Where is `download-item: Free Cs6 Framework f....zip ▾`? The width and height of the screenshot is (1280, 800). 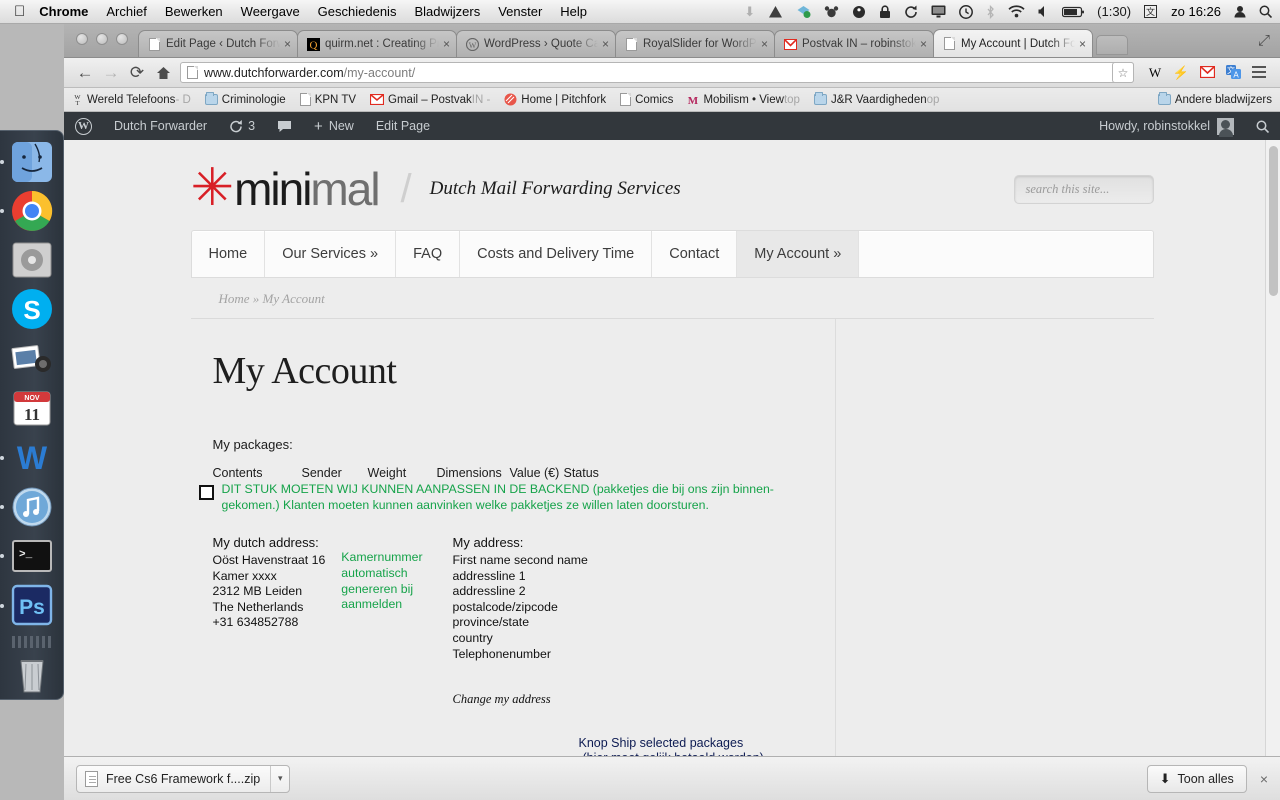
download-item: Free Cs6 Framework f....zip ▾ is located at coordinates (183, 778).